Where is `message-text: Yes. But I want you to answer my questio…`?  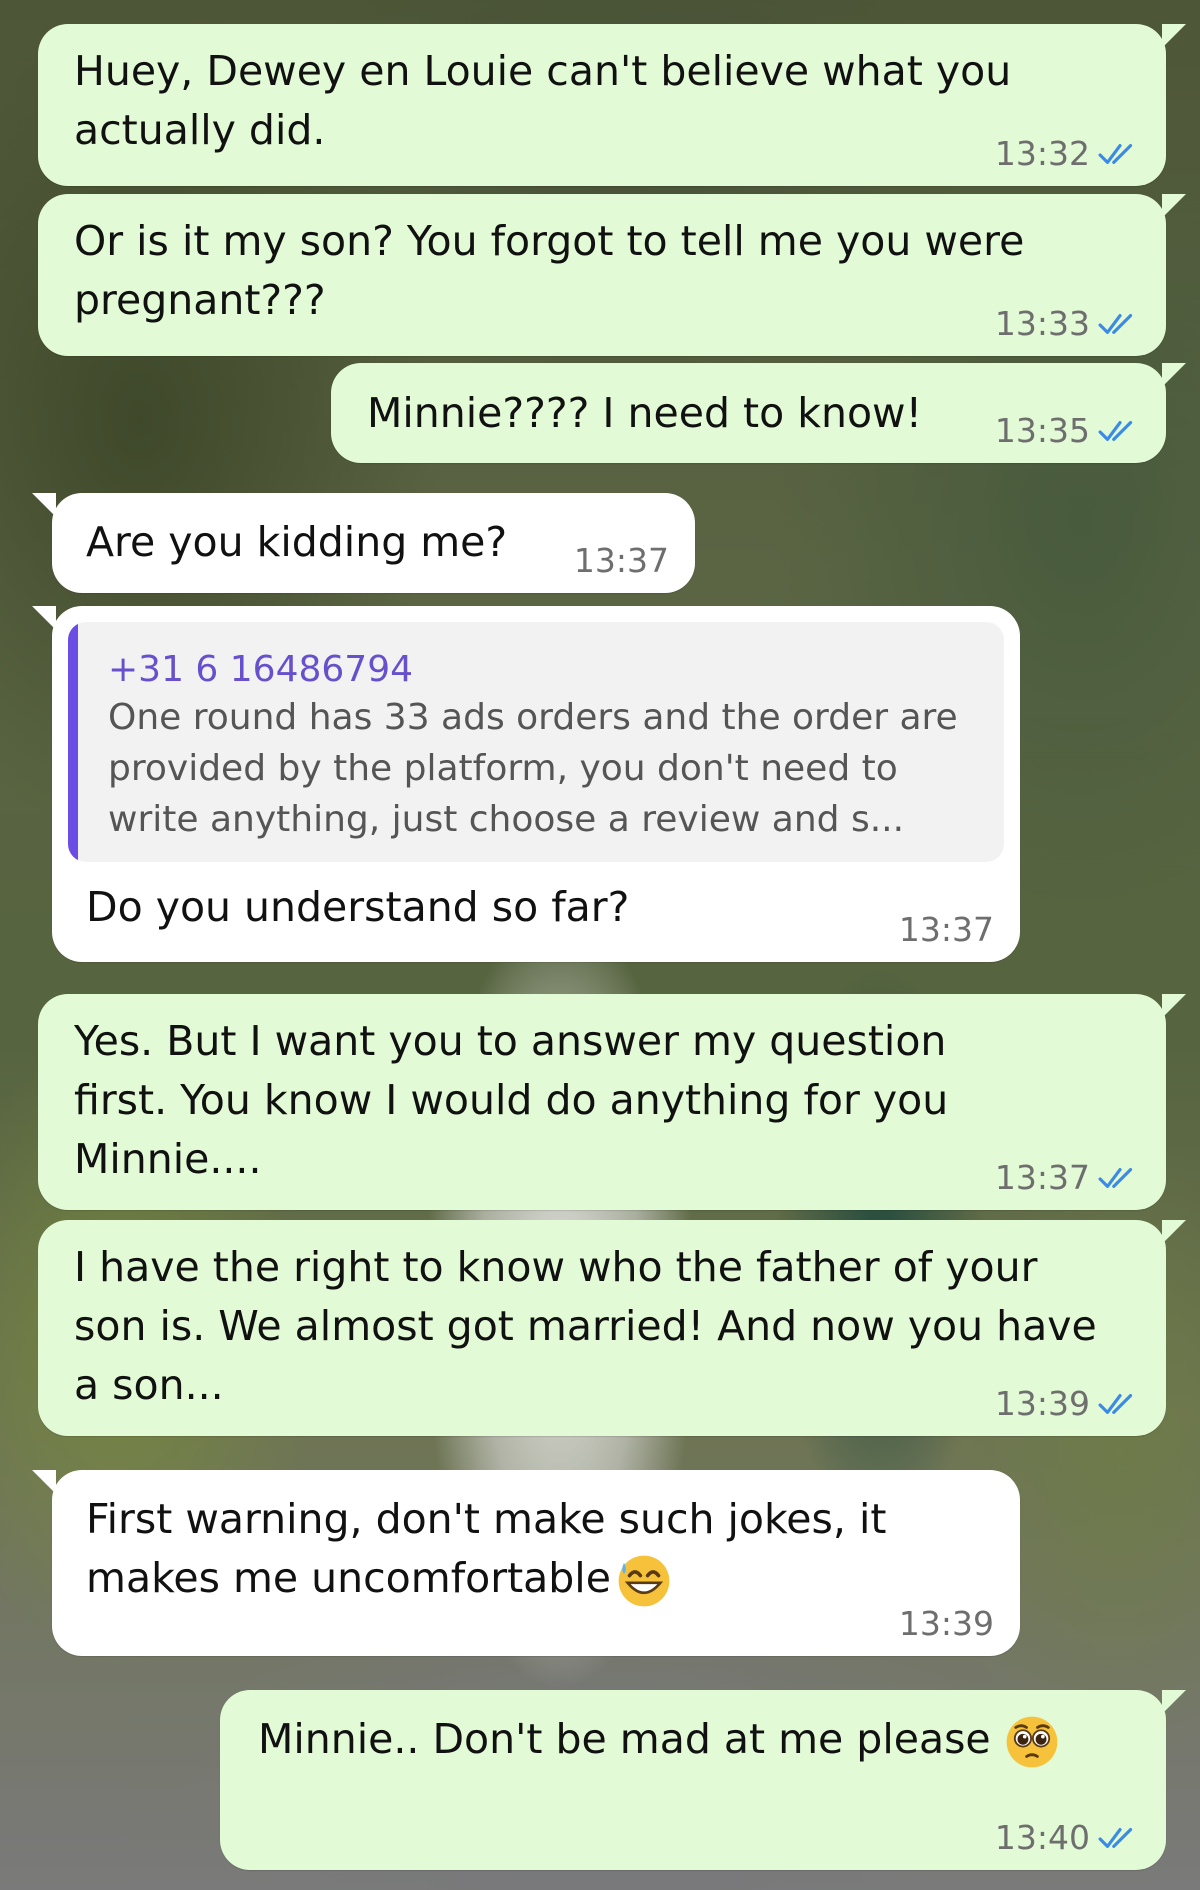
message-text: Yes. But I want you to answer my questio… is located at coordinates (511, 1100).